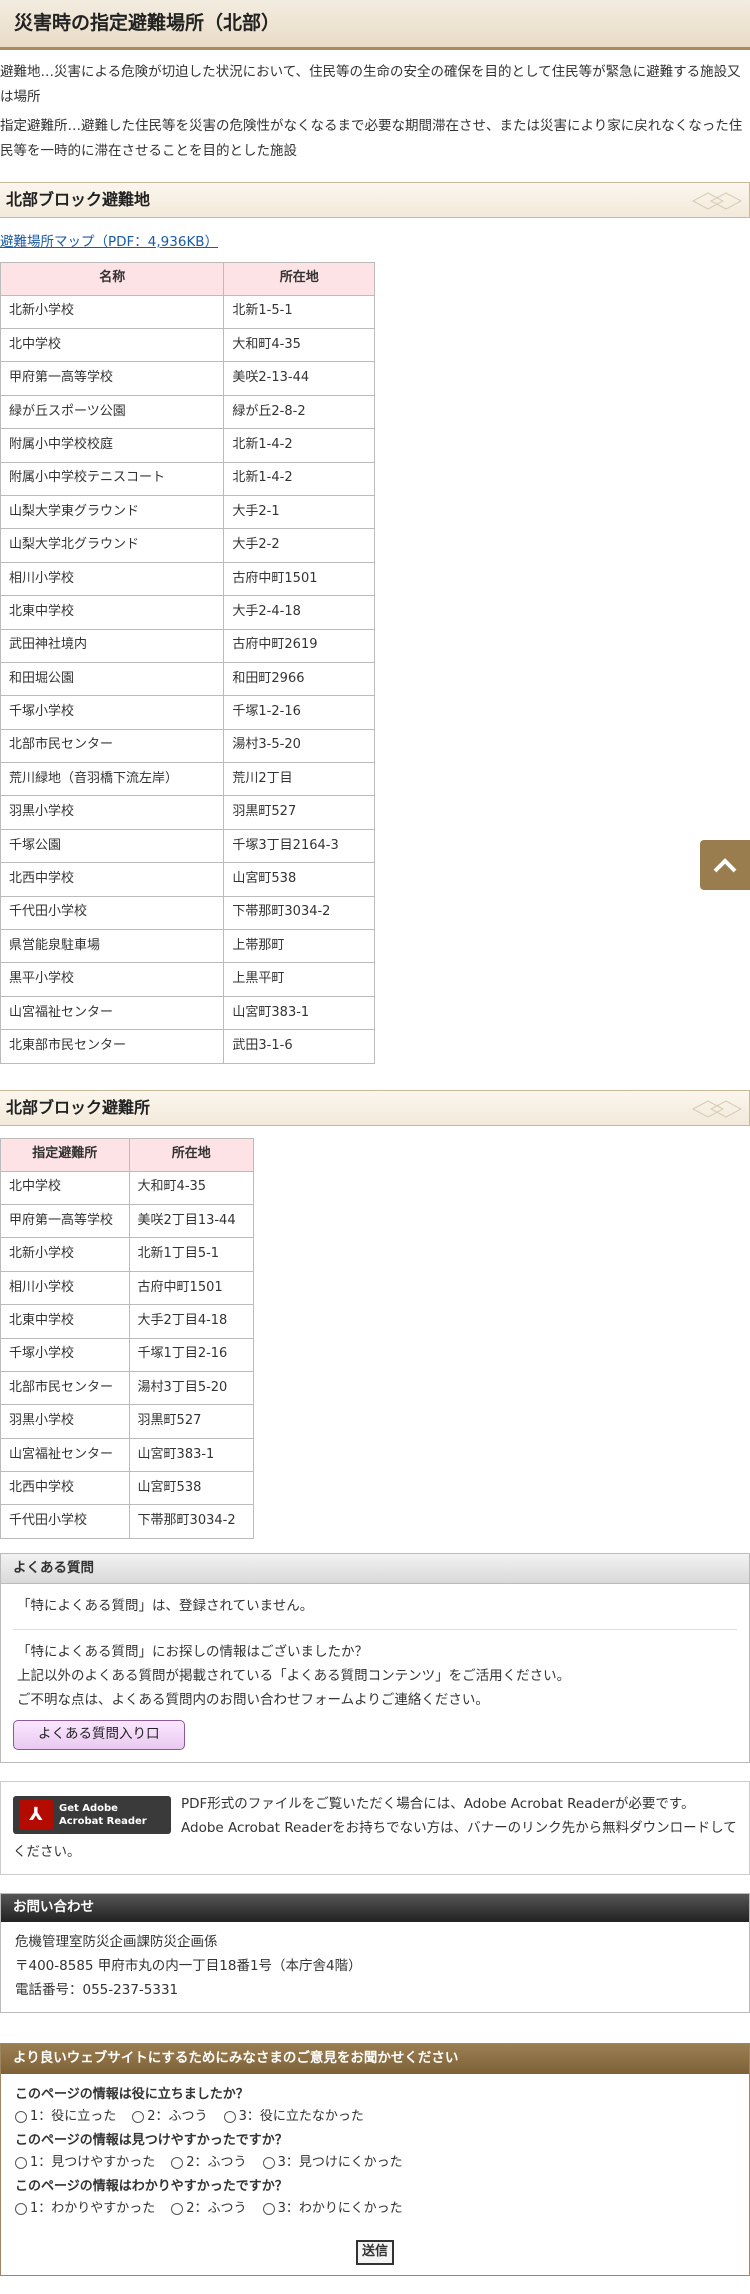  Describe the element at coordinates (299, 378) in the screenshot. I see `cell-address: 美咲2-13-44` at that location.